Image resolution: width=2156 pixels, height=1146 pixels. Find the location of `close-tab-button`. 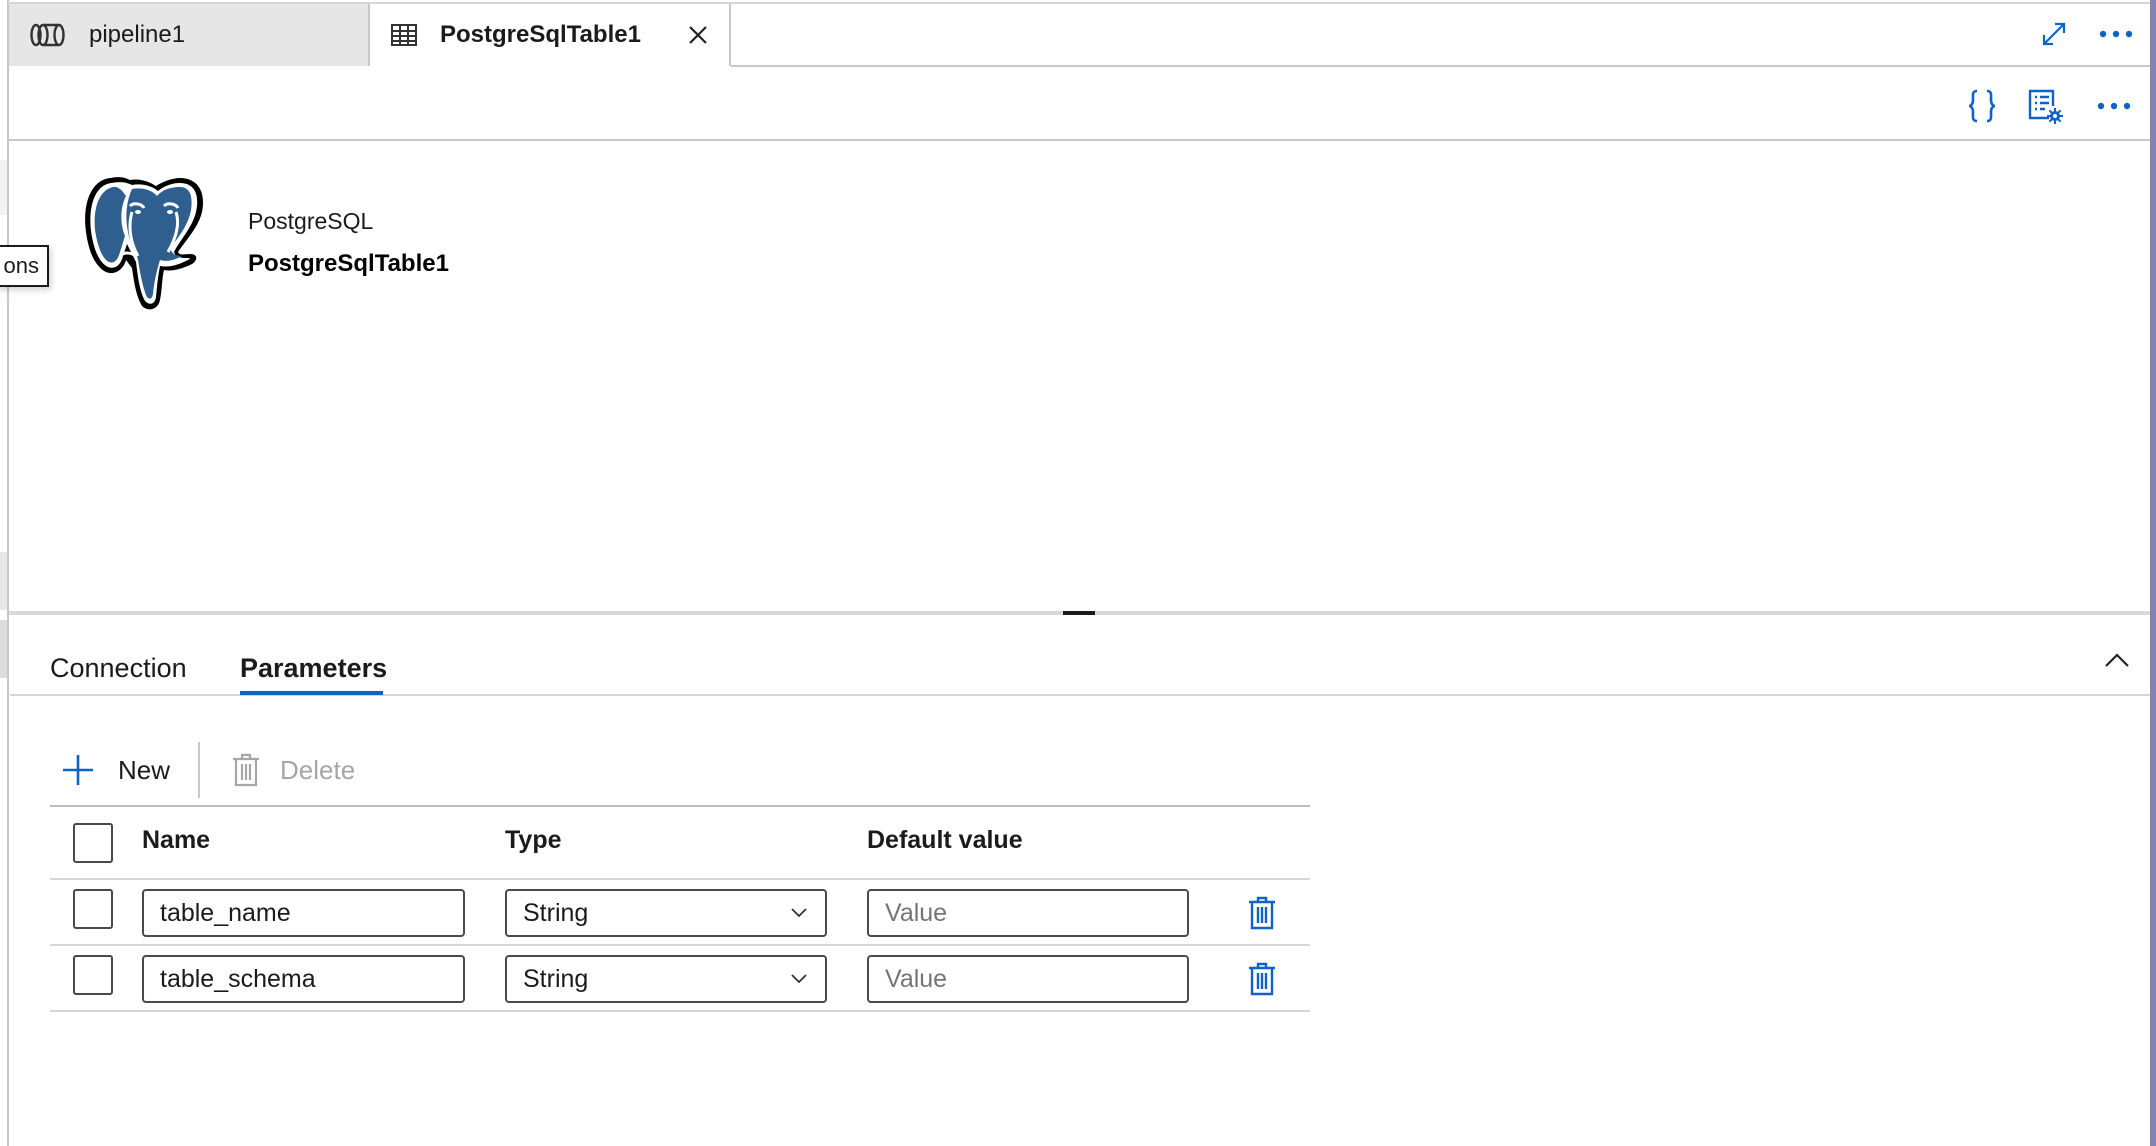

close-tab-button is located at coordinates (698, 35).